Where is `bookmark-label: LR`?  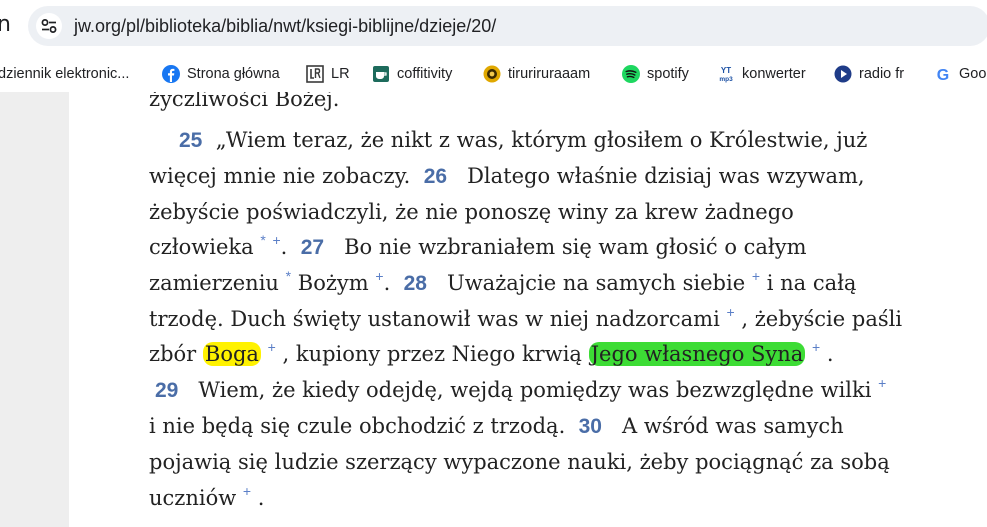 bookmark-label: LR is located at coordinates (340, 74).